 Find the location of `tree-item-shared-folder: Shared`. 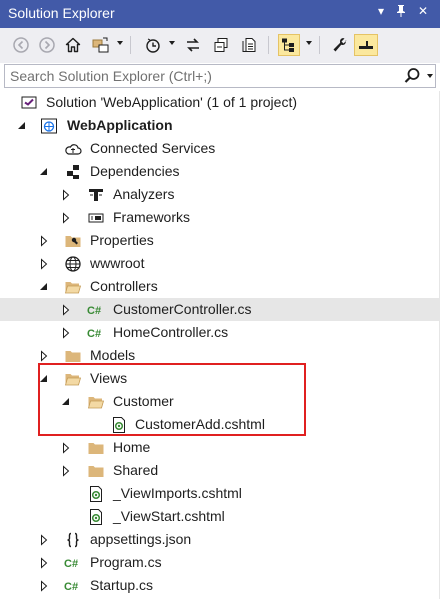

tree-item-shared-folder: Shared is located at coordinates (220, 470).